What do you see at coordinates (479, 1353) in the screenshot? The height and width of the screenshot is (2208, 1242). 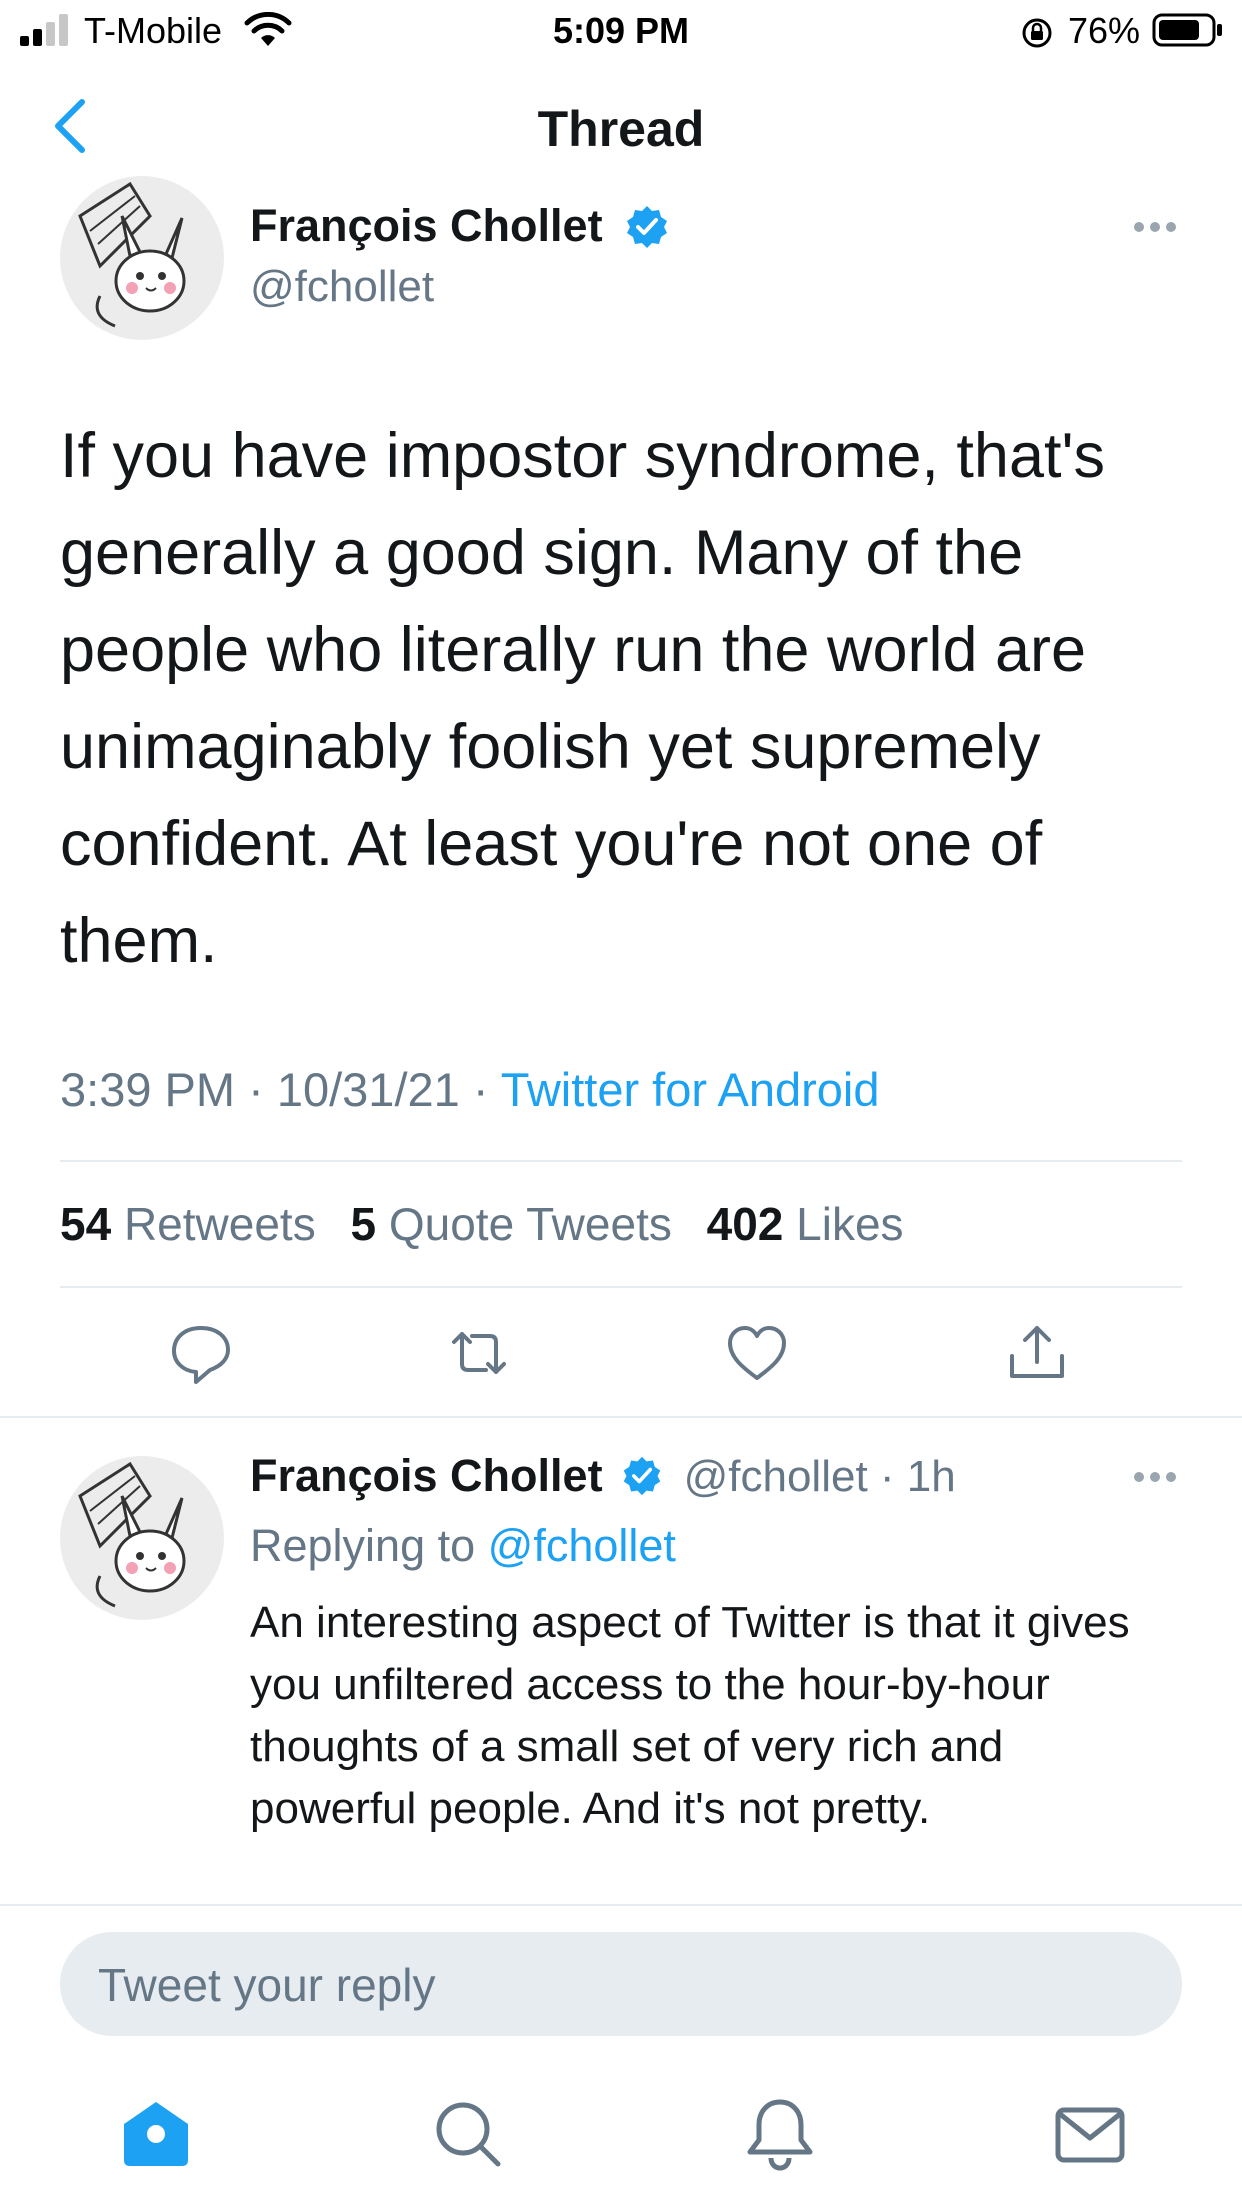 I see `retweet-icon` at bounding box center [479, 1353].